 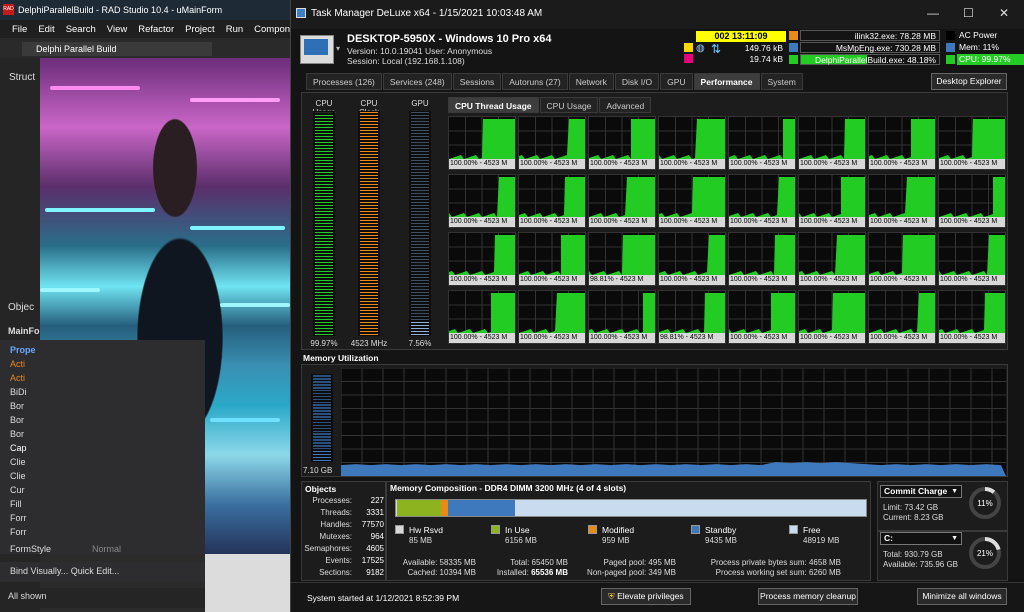 What do you see at coordinates (338, 48) in the screenshot?
I see `host-dropdown-icon: ▾` at bounding box center [338, 48].